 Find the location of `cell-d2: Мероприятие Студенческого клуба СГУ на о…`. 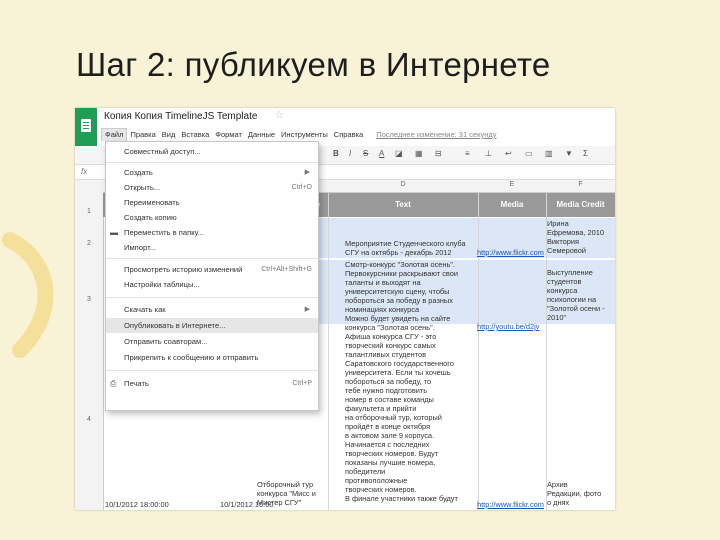

cell-d2: Мероприятие Студенческого клуба СГУ на о… is located at coordinates (410, 249).